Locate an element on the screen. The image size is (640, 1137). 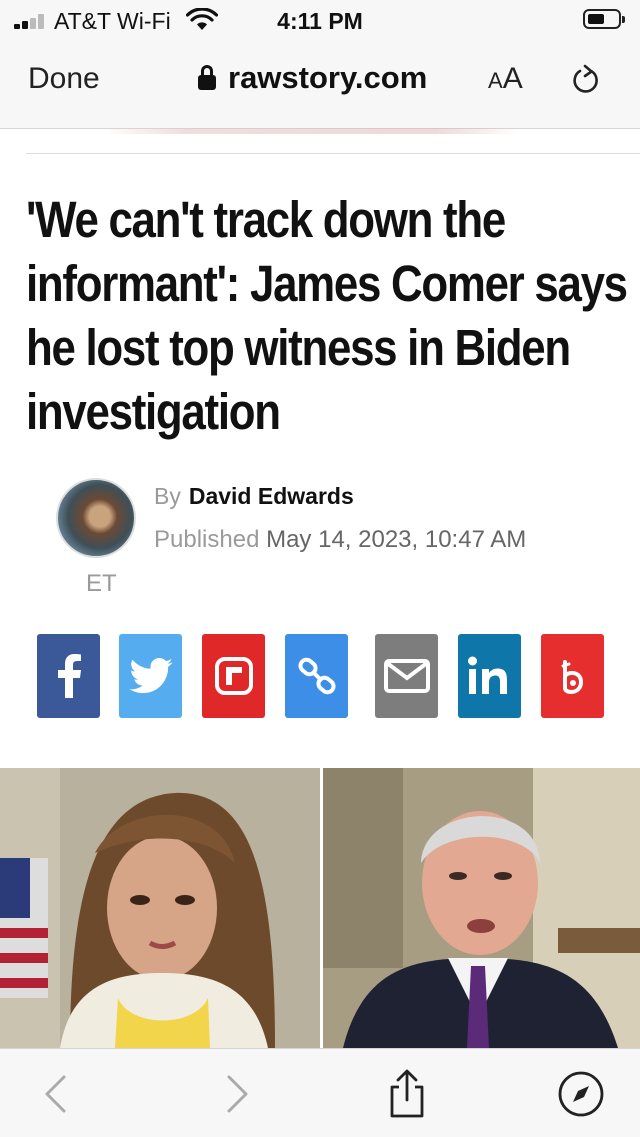
twitter-icon is located at coordinates (150, 676).